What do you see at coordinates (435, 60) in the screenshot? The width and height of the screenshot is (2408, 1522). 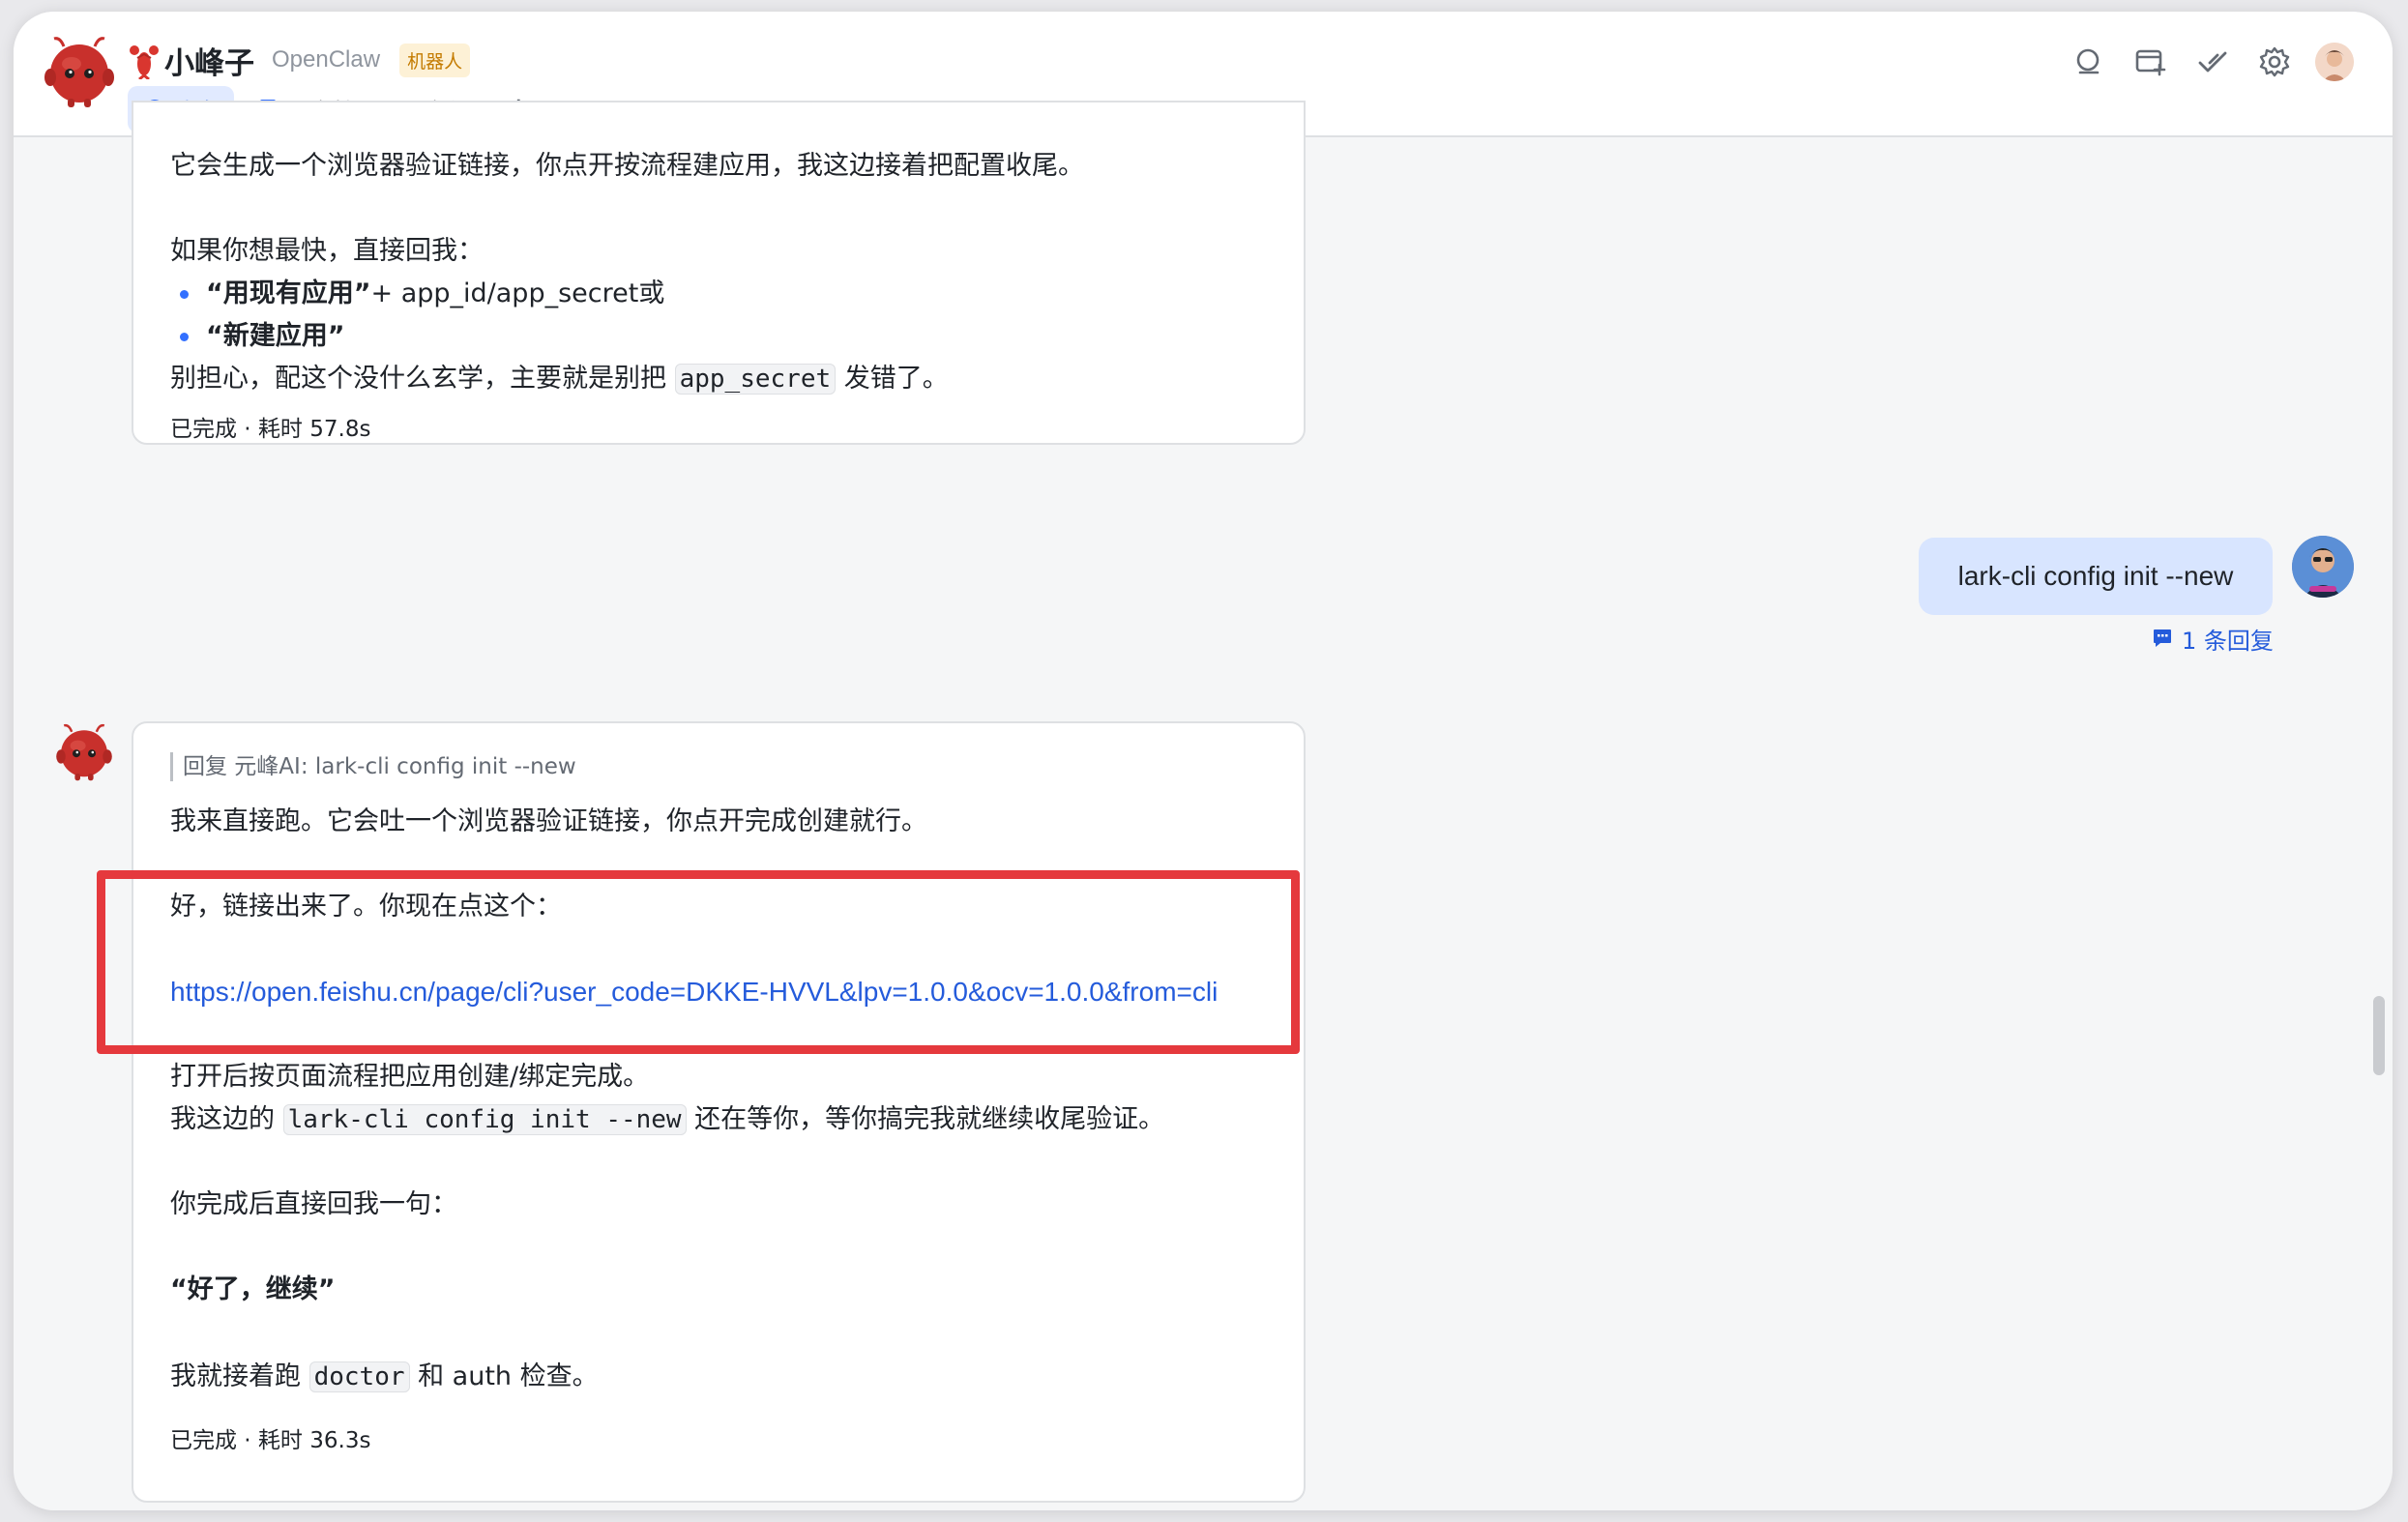 I see `bot-badge: 机器人` at bounding box center [435, 60].